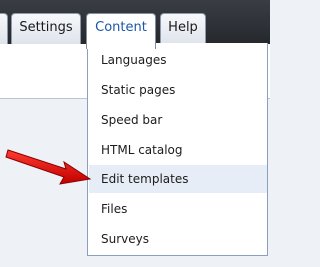  I want to click on menu-item-html-catalog: HTML catalog, so click(178, 150).